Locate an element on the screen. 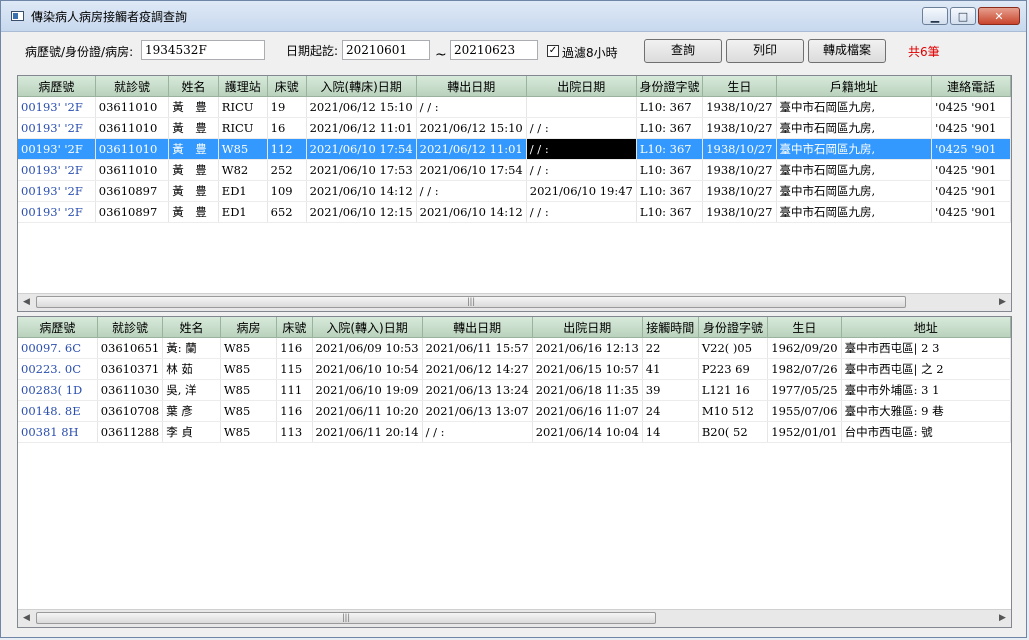 This screenshot has height=640, width=1029. stay-history-cell: 112 is located at coordinates (287, 149).